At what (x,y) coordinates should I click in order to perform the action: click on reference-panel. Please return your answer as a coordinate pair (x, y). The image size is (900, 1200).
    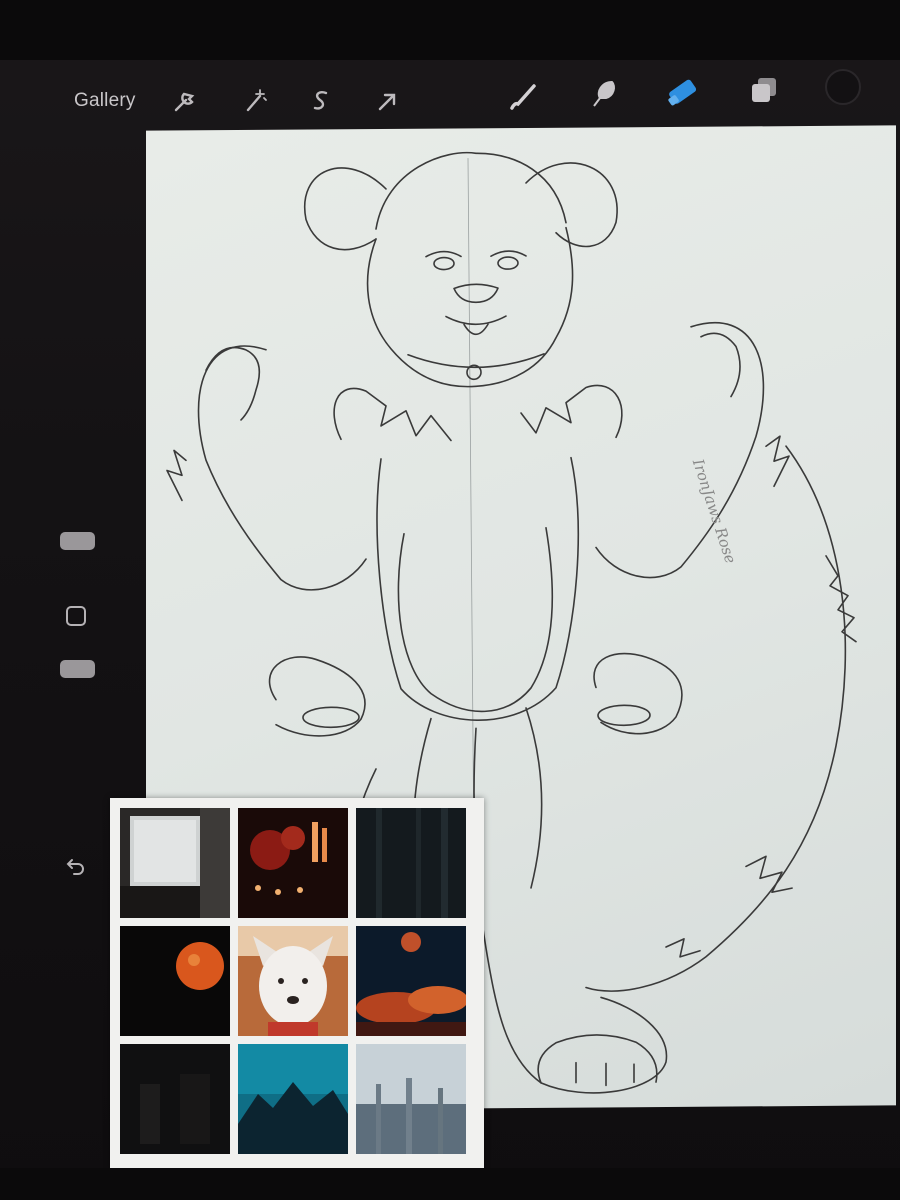
    Looking at the image, I should click on (297, 984).